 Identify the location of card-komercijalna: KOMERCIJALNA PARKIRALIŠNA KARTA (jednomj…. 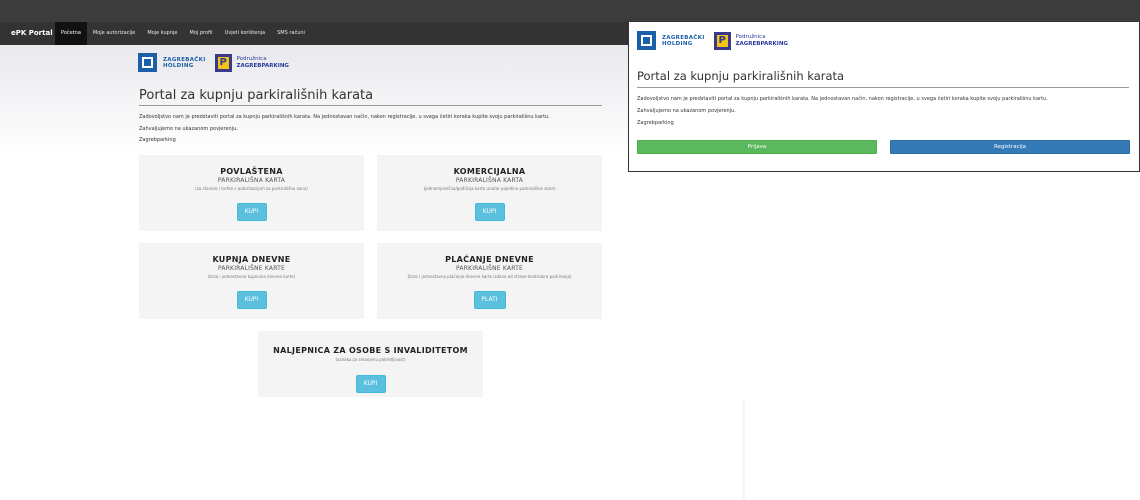
(489, 193).